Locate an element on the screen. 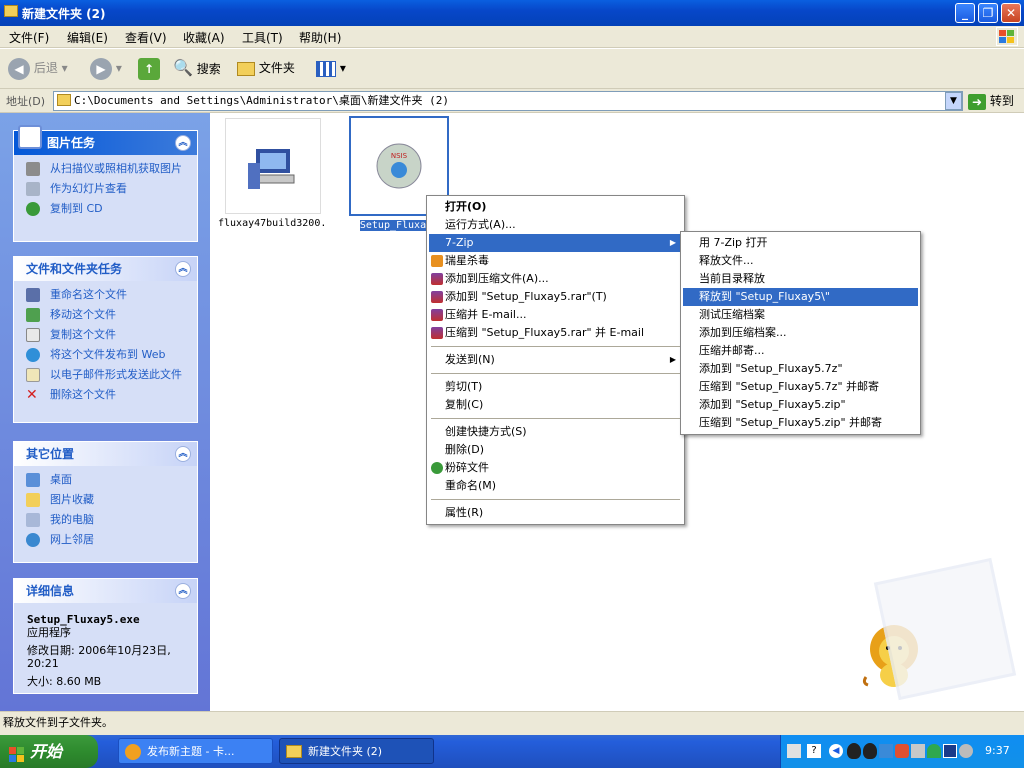 The width and height of the screenshot is (1024, 775). task-scan-camera: 从扫描仪或照相机获取图片 is located at coordinates (105, 169).